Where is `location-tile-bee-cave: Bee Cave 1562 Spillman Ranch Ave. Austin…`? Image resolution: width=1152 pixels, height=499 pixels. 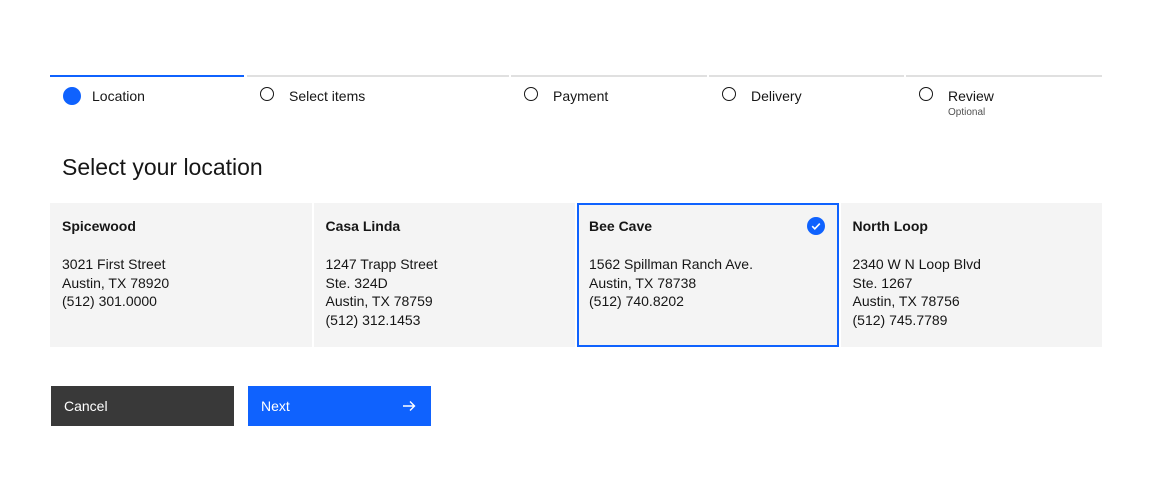
location-tile-bee-cave: Bee Cave 1562 Spillman Ranch Ave. Austin… is located at coordinates (708, 275).